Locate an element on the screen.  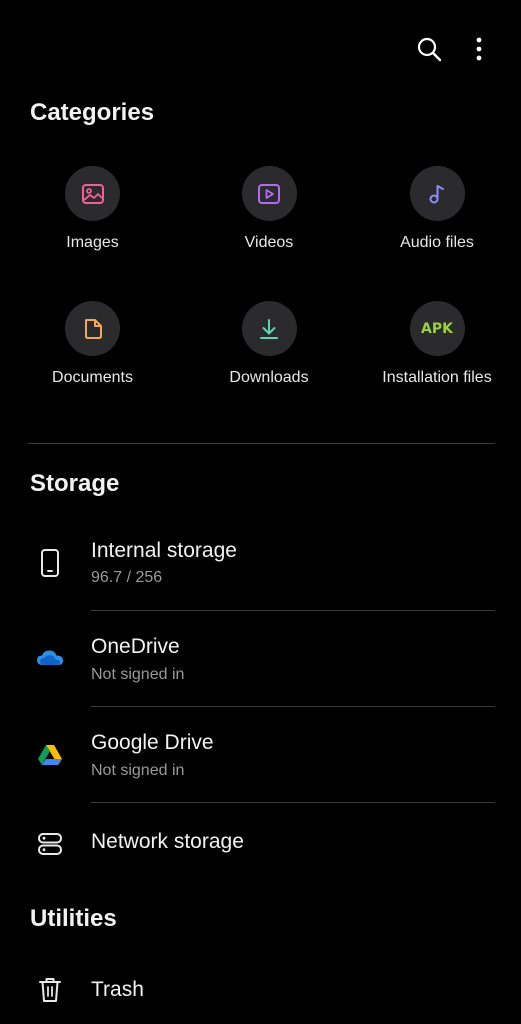
category-downloads: Downloads is located at coordinates (269, 368).